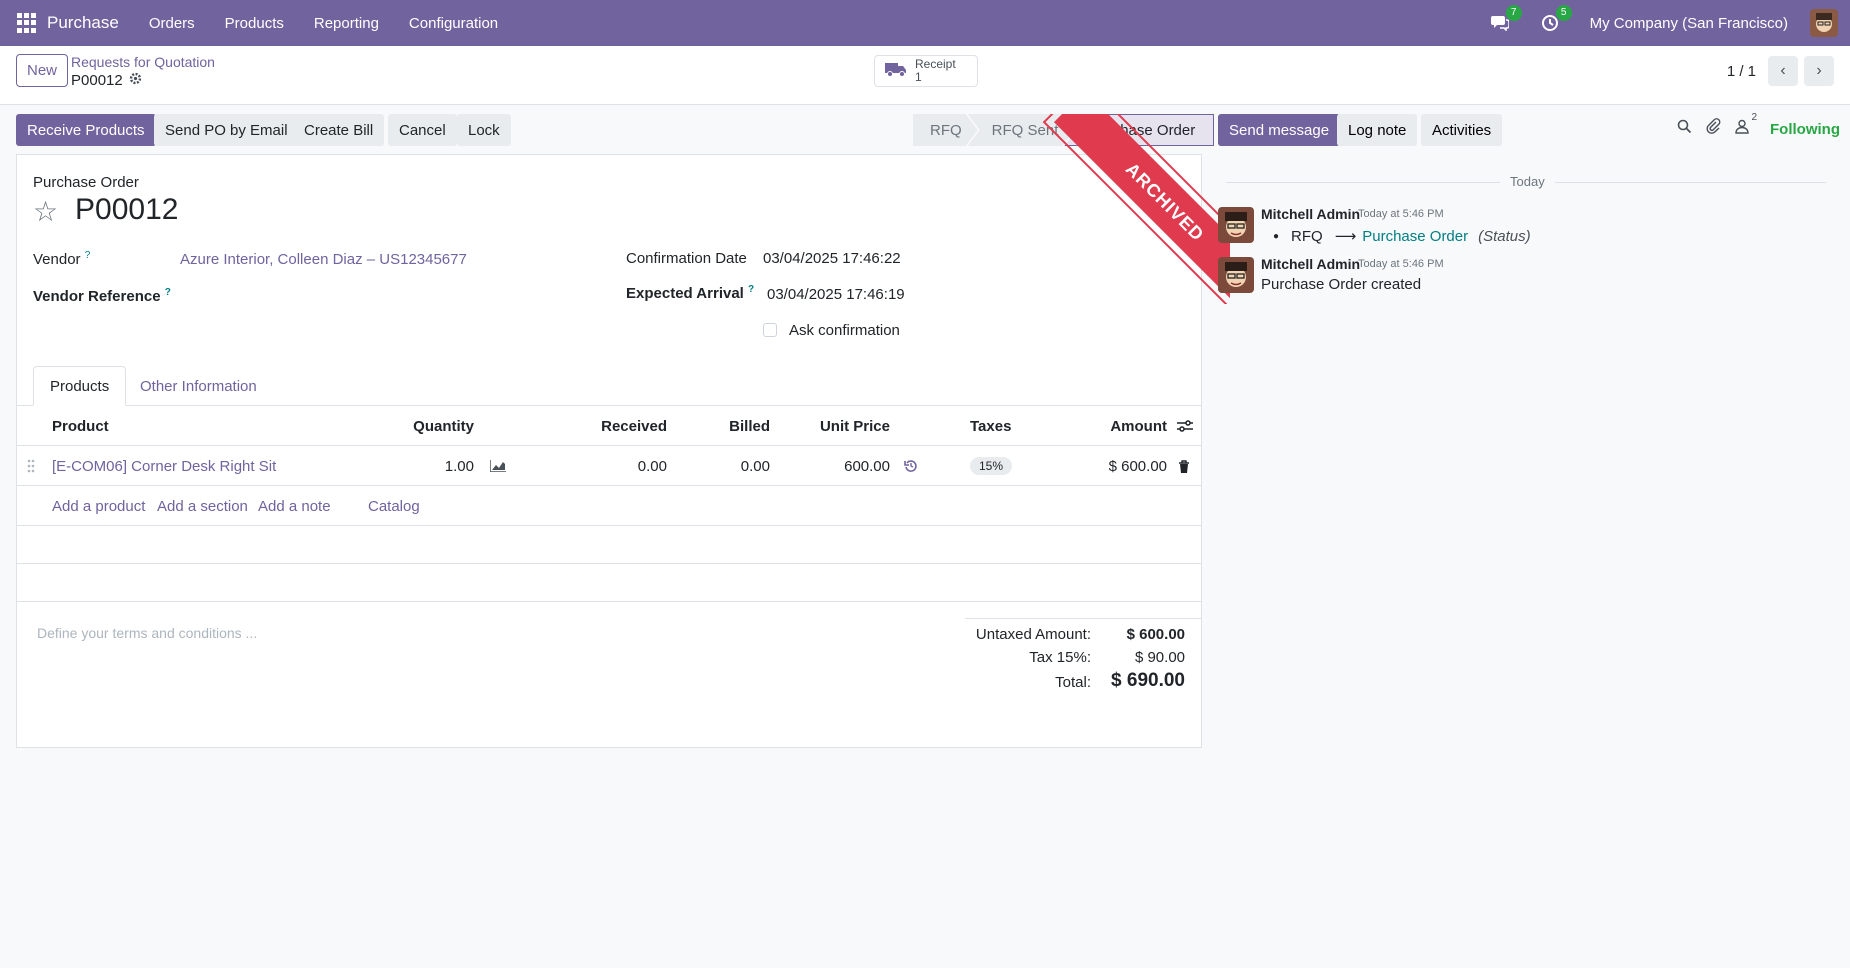 Image resolution: width=1850 pixels, height=968 pixels. I want to click on star-icon: ☆, so click(45, 211).